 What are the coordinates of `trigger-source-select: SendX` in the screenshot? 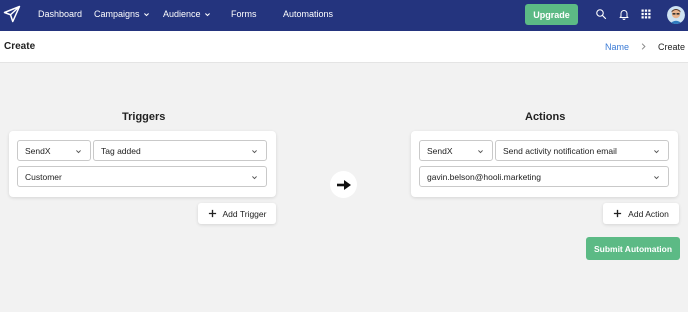 It's located at (54, 150).